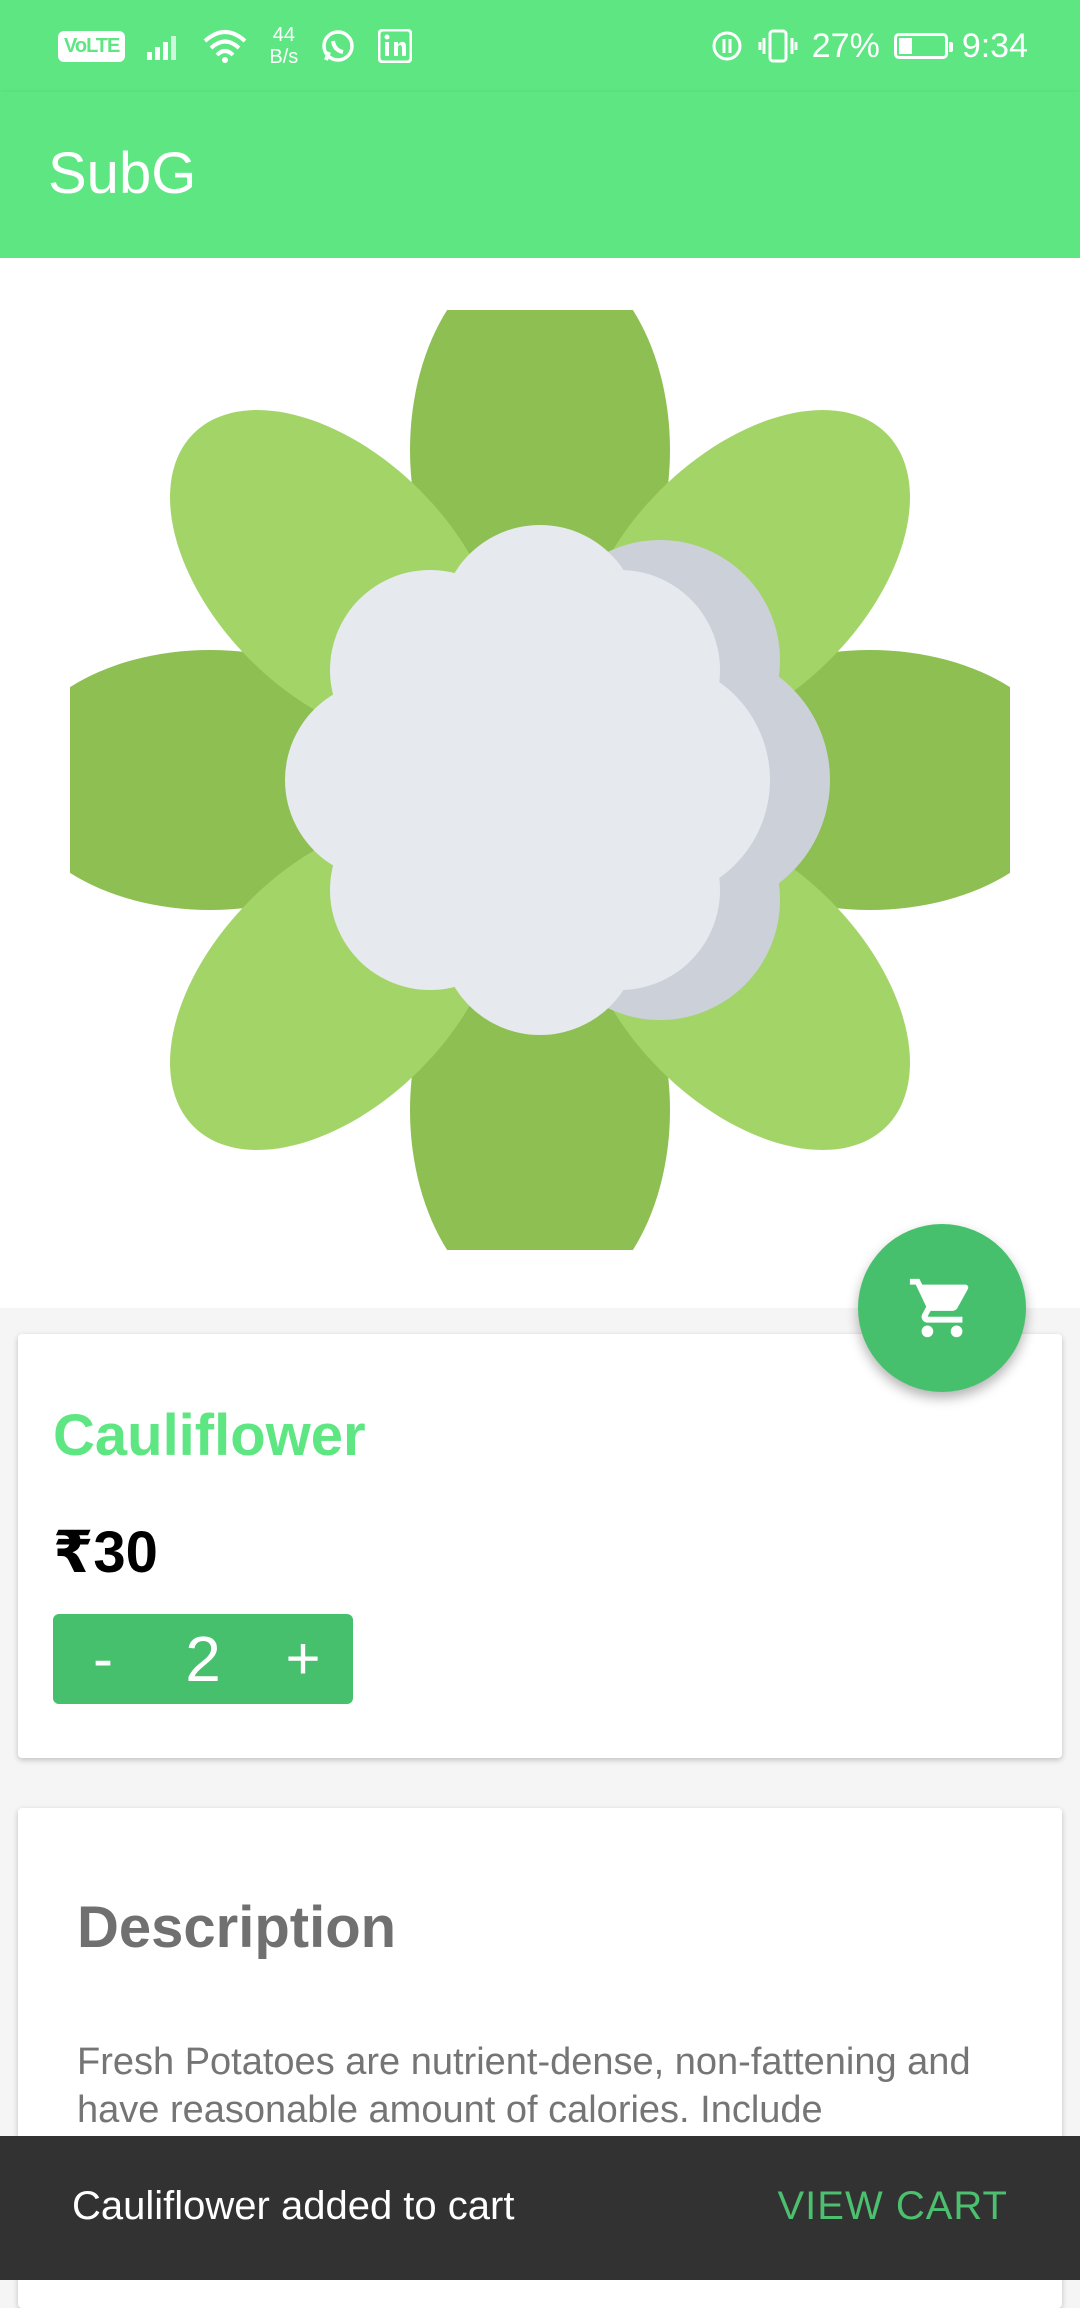 This screenshot has height=2308, width=1080. I want to click on linkedin-icon, so click(395, 46).